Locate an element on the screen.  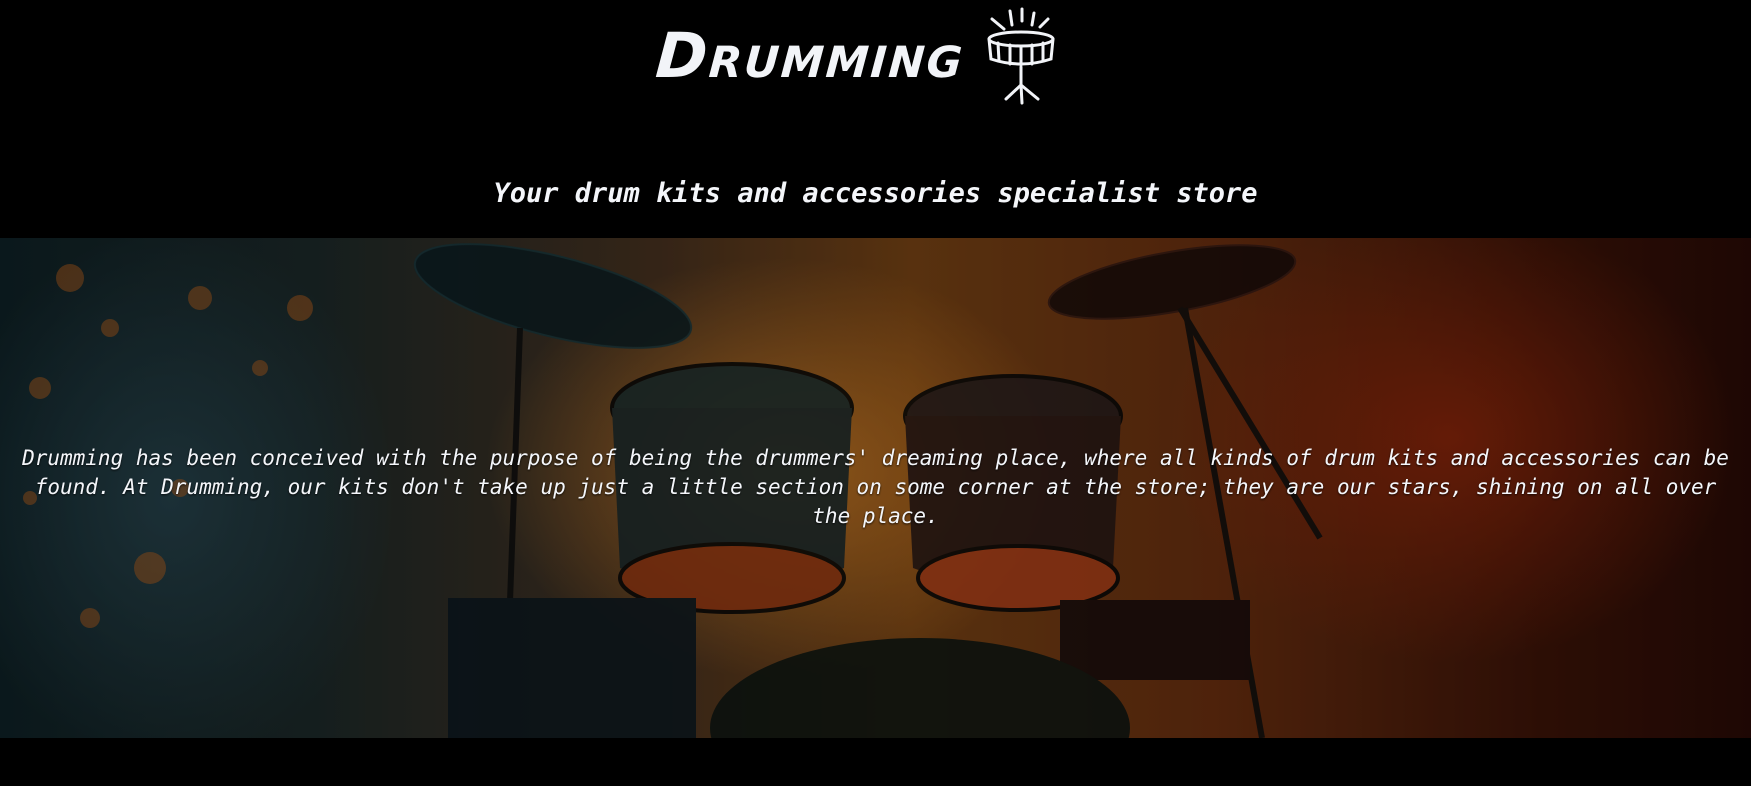
logo: Drumming is located at coordinates (869, 56).